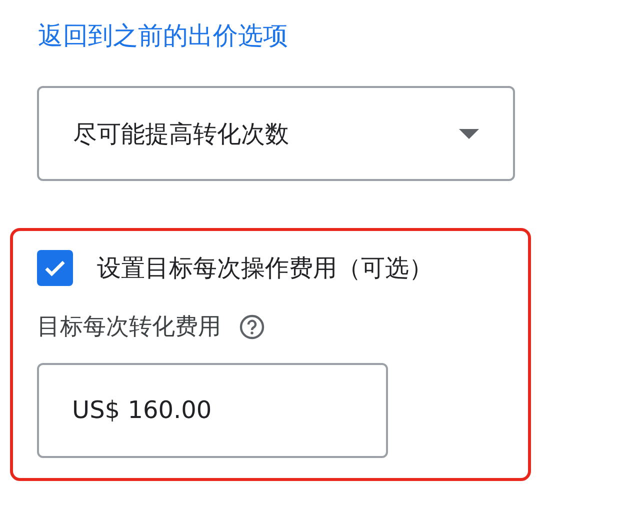 This screenshot has width=630, height=520. I want to click on caret-icon, so click(469, 133).